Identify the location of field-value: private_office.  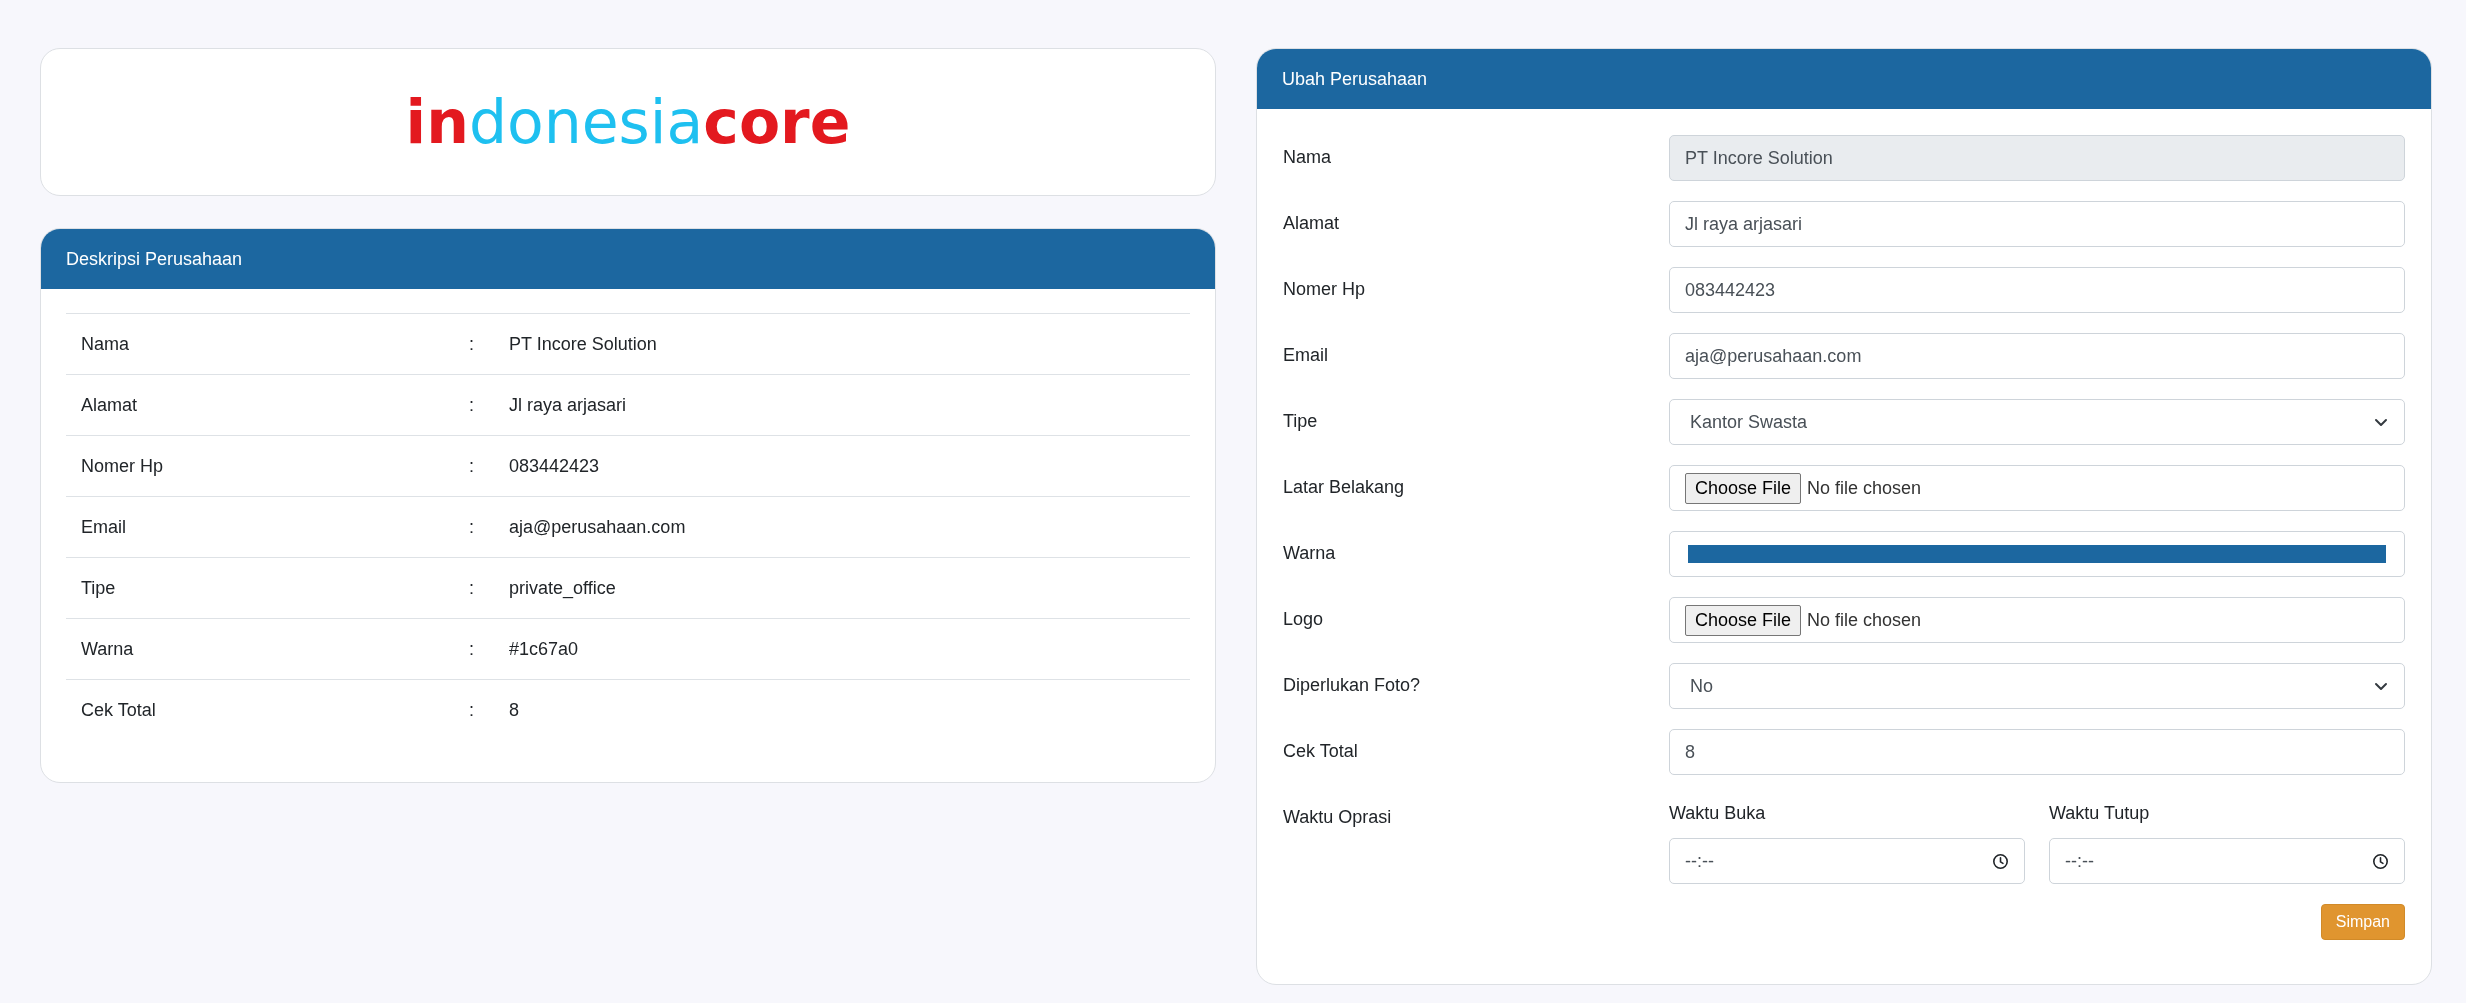
(562, 588).